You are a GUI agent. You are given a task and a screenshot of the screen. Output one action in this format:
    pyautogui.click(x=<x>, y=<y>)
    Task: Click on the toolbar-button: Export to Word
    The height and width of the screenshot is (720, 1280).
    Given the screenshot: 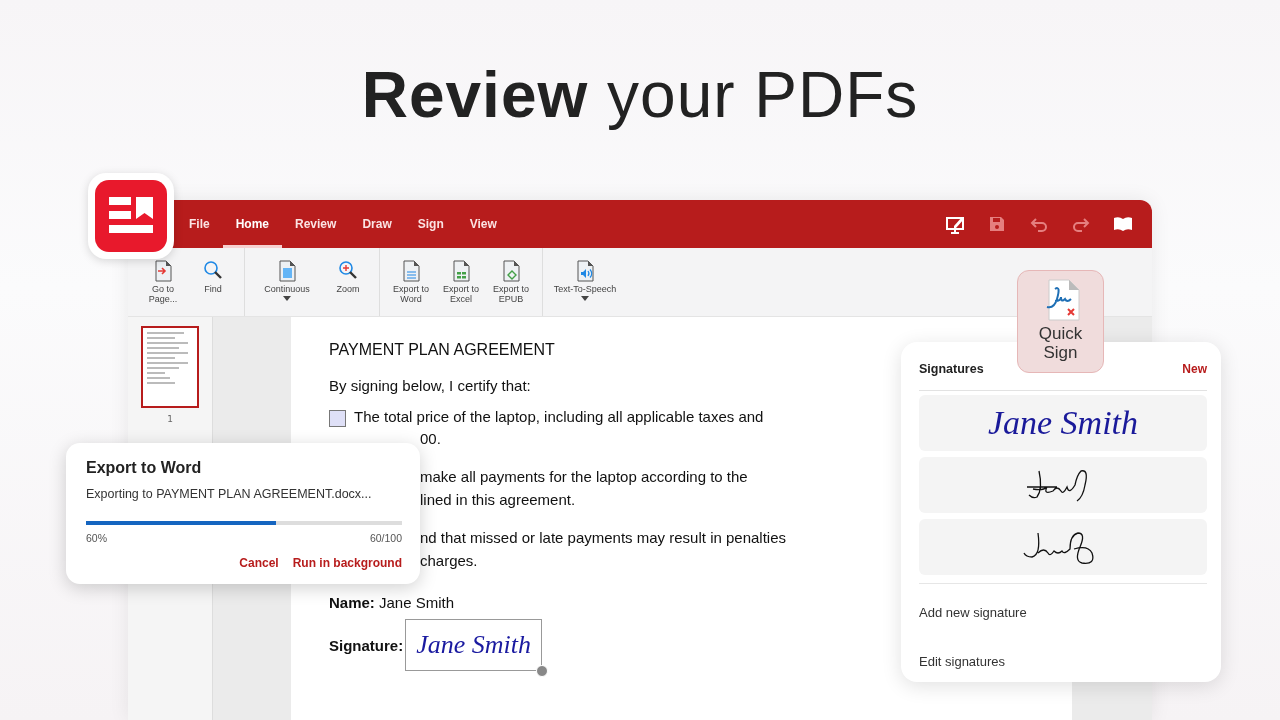 What is the action you would take?
    pyautogui.click(x=411, y=282)
    